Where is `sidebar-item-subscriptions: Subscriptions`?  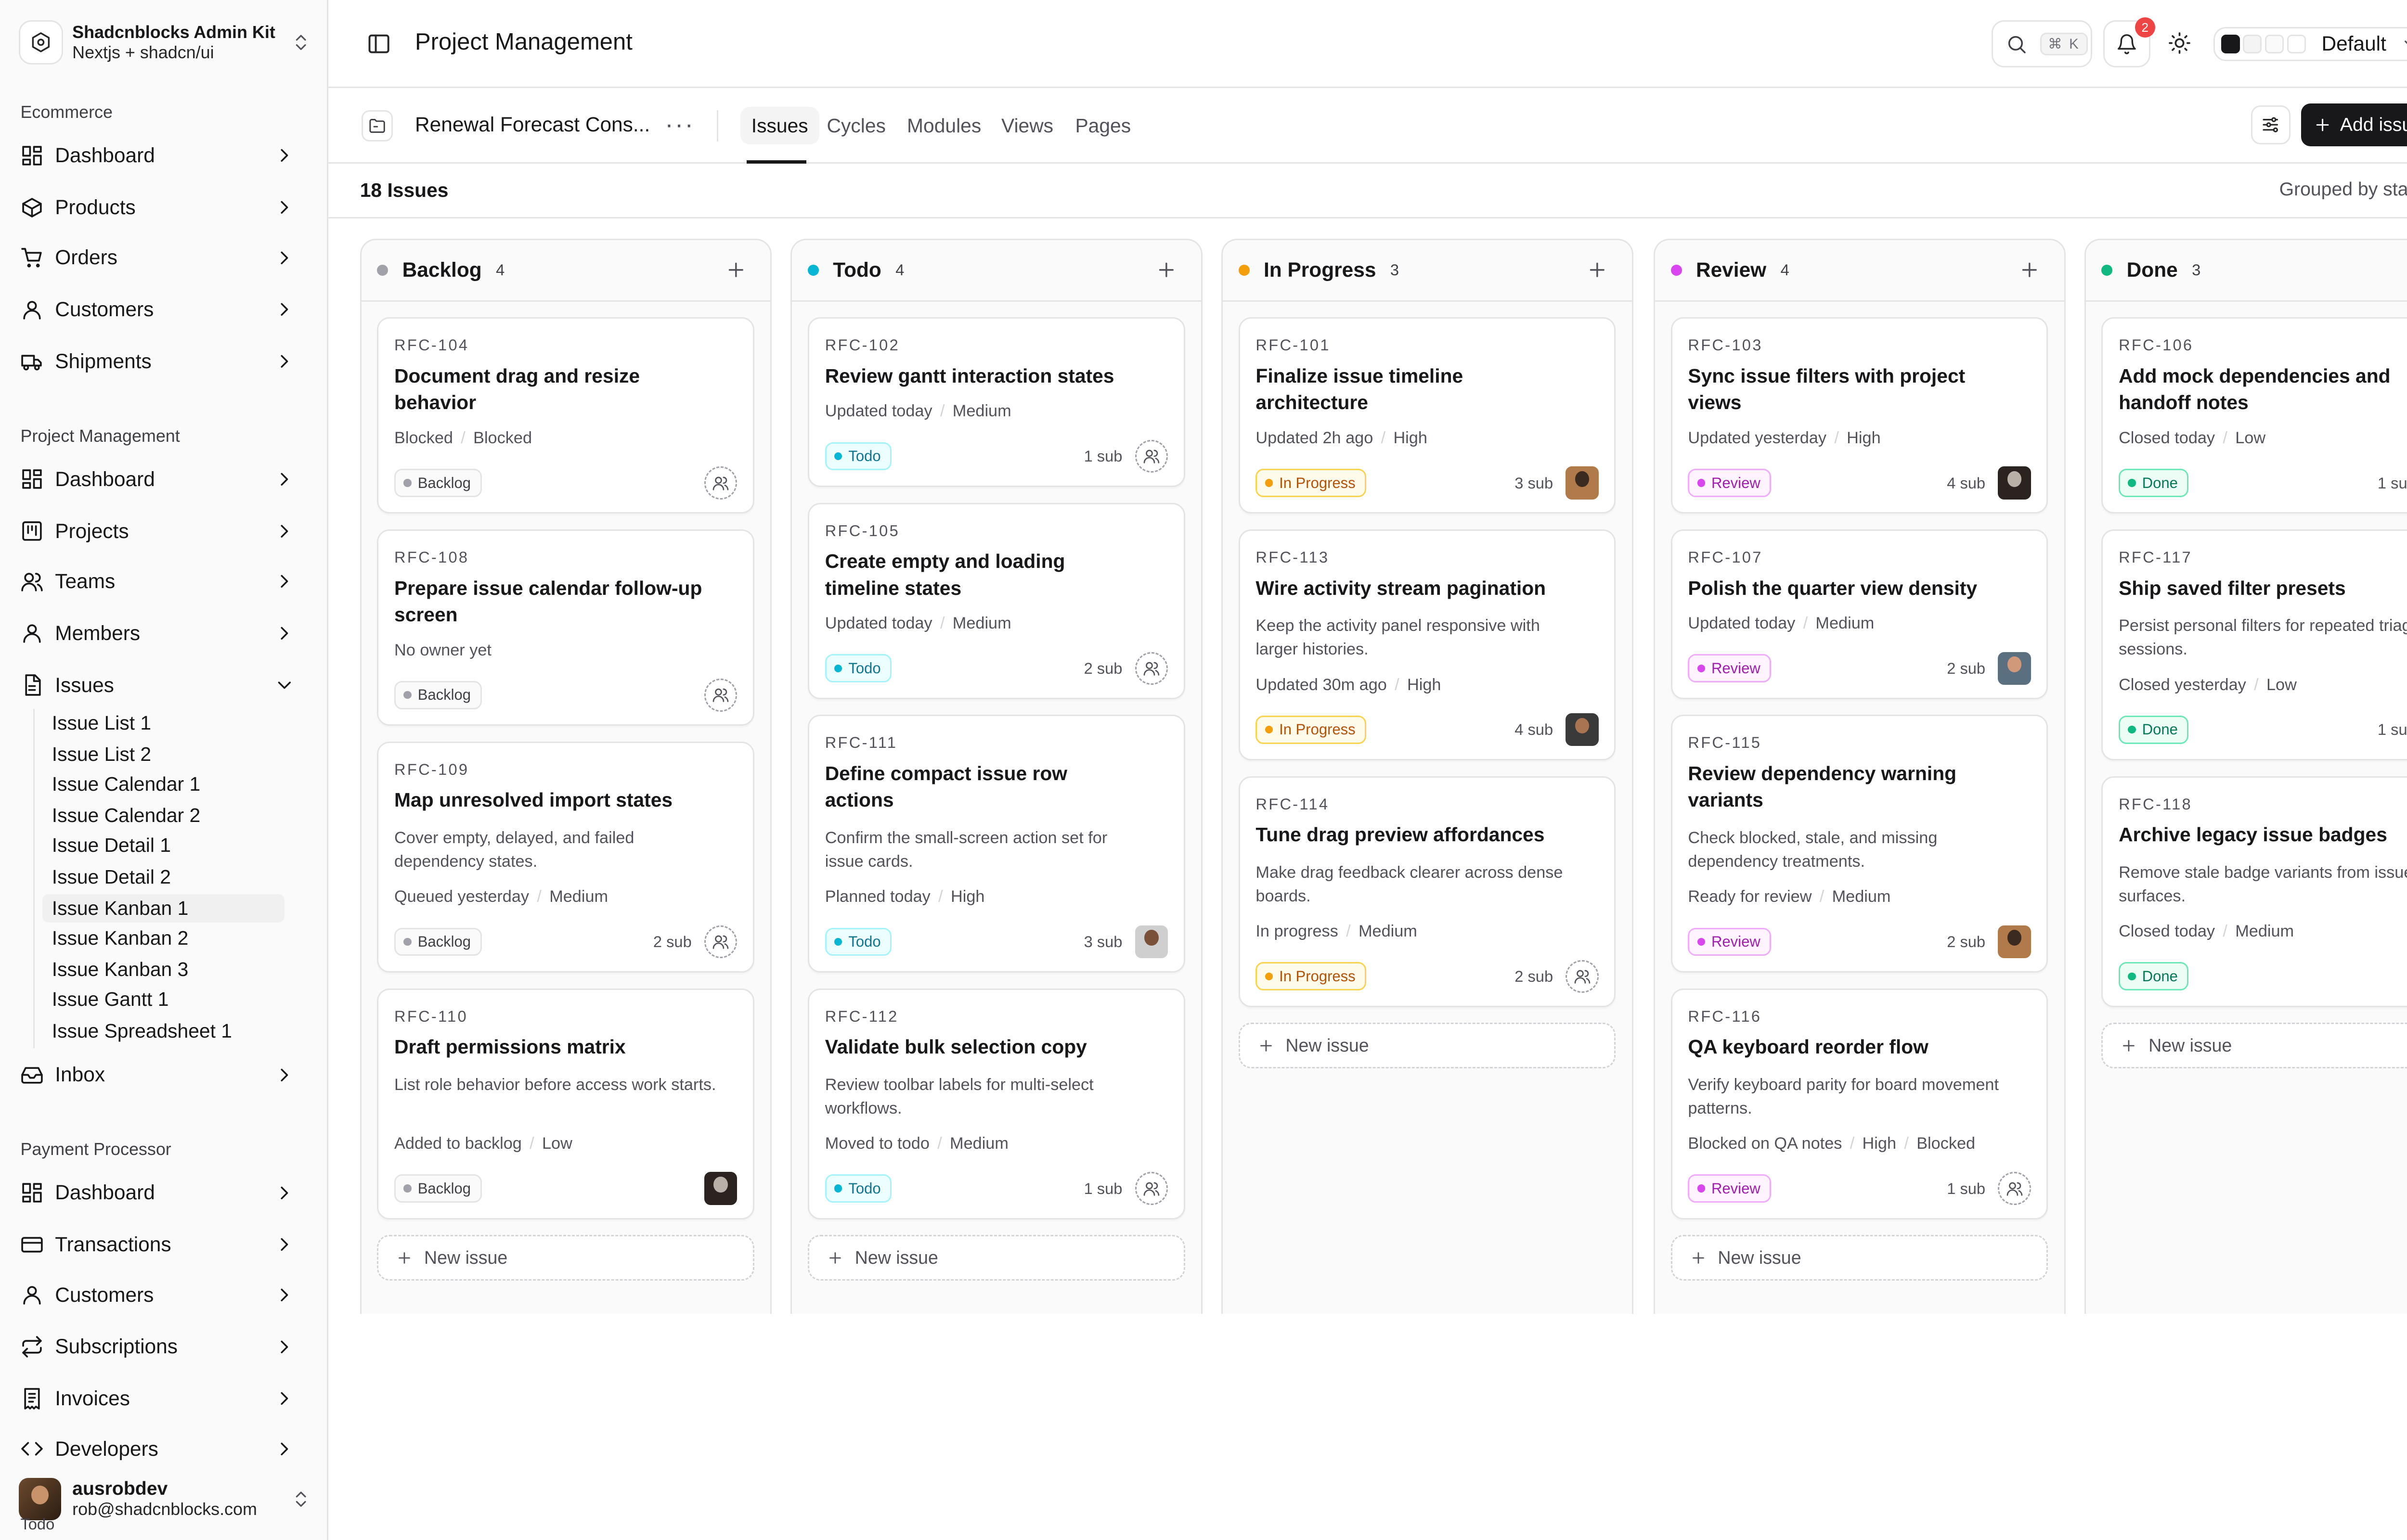
sidebar-item-subscriptions: Subscriptions is located at coordinates (160, 1347).